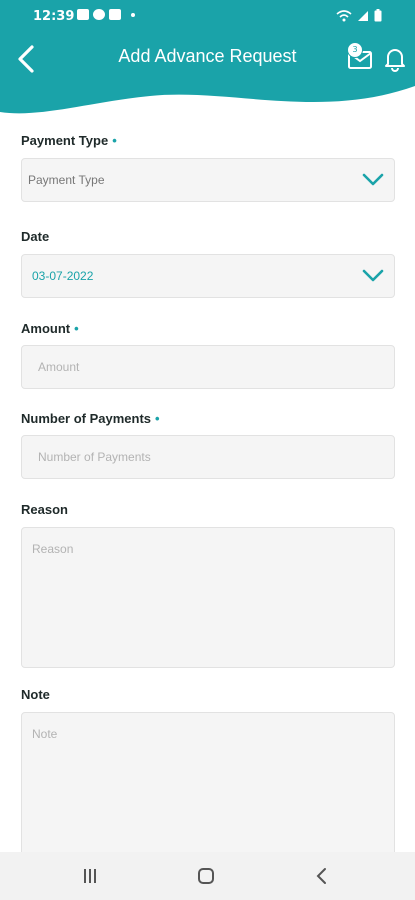 Image resolution: width=415 pixels, height=900 pixels. Describe the element at coordinates (378, 15) in the screenshot. I see `battery-icon` at that location.